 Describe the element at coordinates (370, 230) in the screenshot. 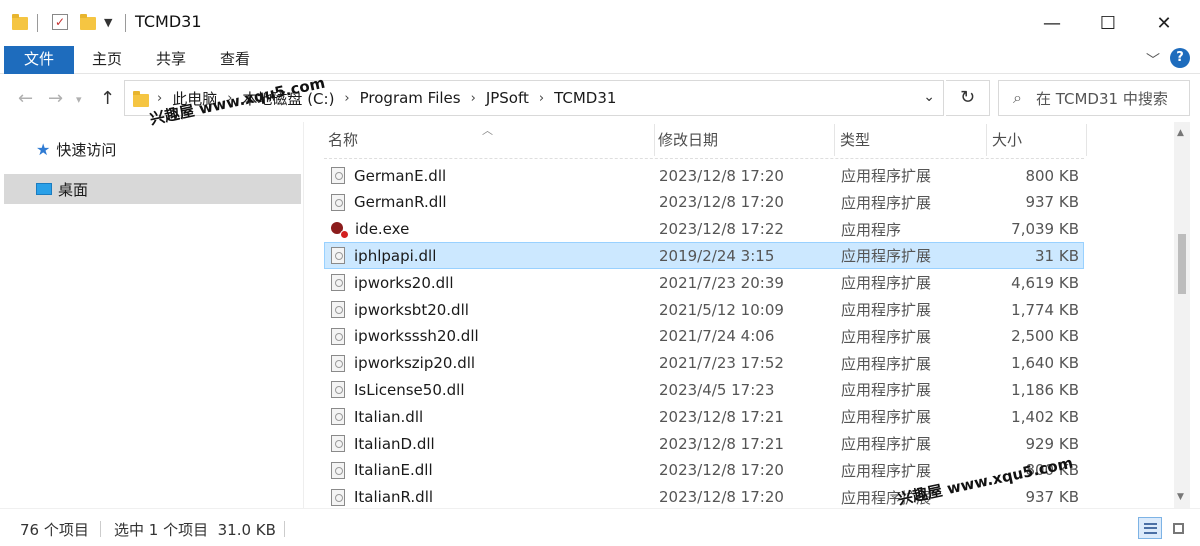

I see `file-name-cell: ide.exe` at that location.